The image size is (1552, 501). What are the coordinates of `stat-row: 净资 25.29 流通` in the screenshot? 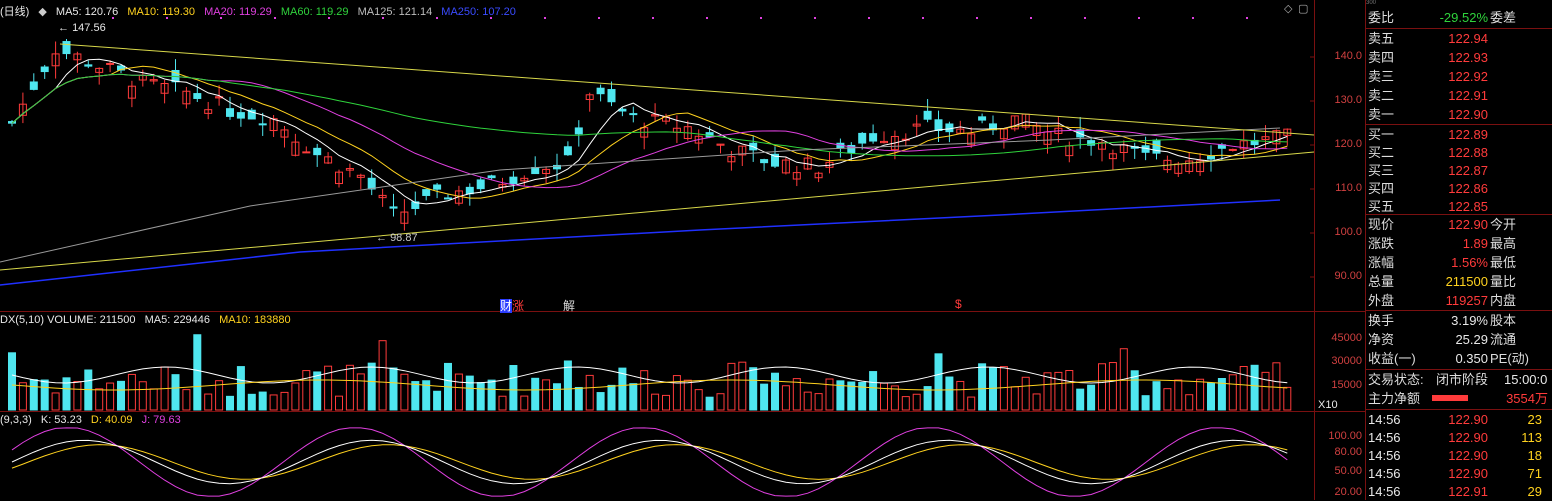 It's located at (1459, 339).